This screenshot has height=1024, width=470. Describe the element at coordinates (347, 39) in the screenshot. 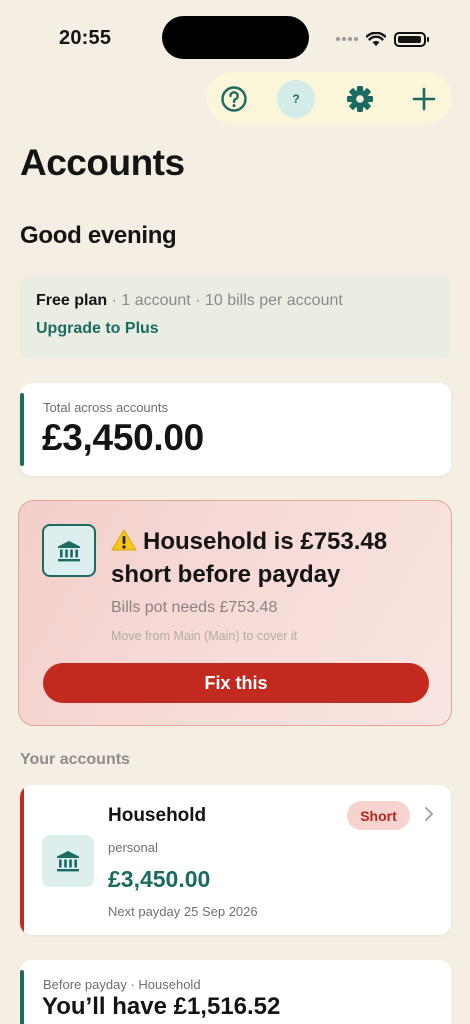

I see `signal-icon` at that location.